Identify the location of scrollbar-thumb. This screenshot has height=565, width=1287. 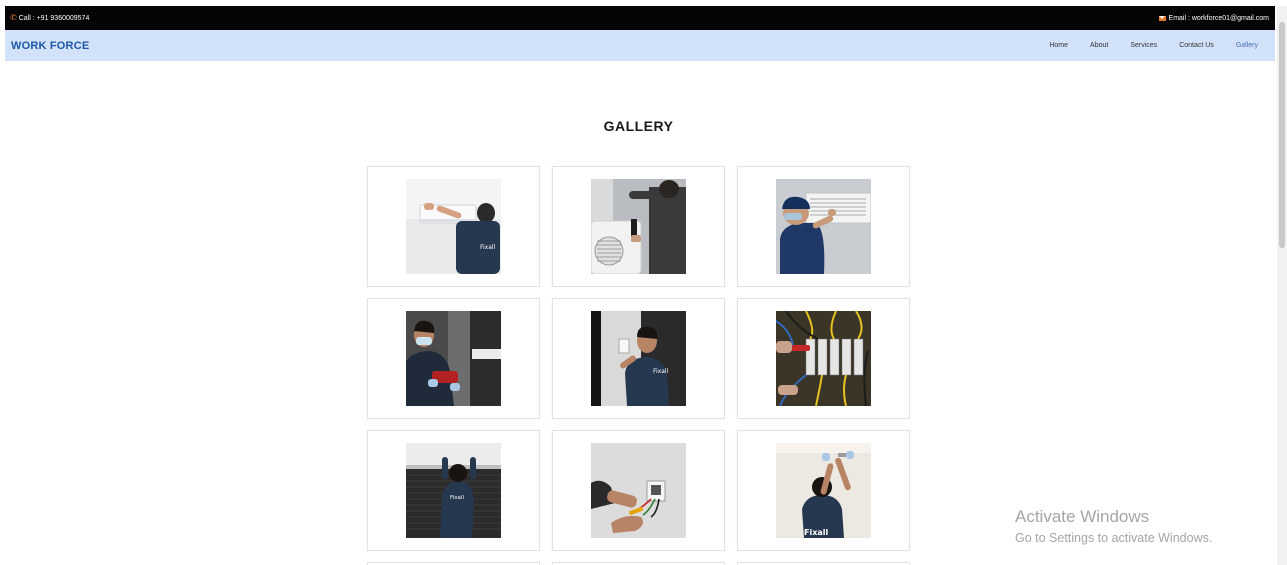
(1282, 135).